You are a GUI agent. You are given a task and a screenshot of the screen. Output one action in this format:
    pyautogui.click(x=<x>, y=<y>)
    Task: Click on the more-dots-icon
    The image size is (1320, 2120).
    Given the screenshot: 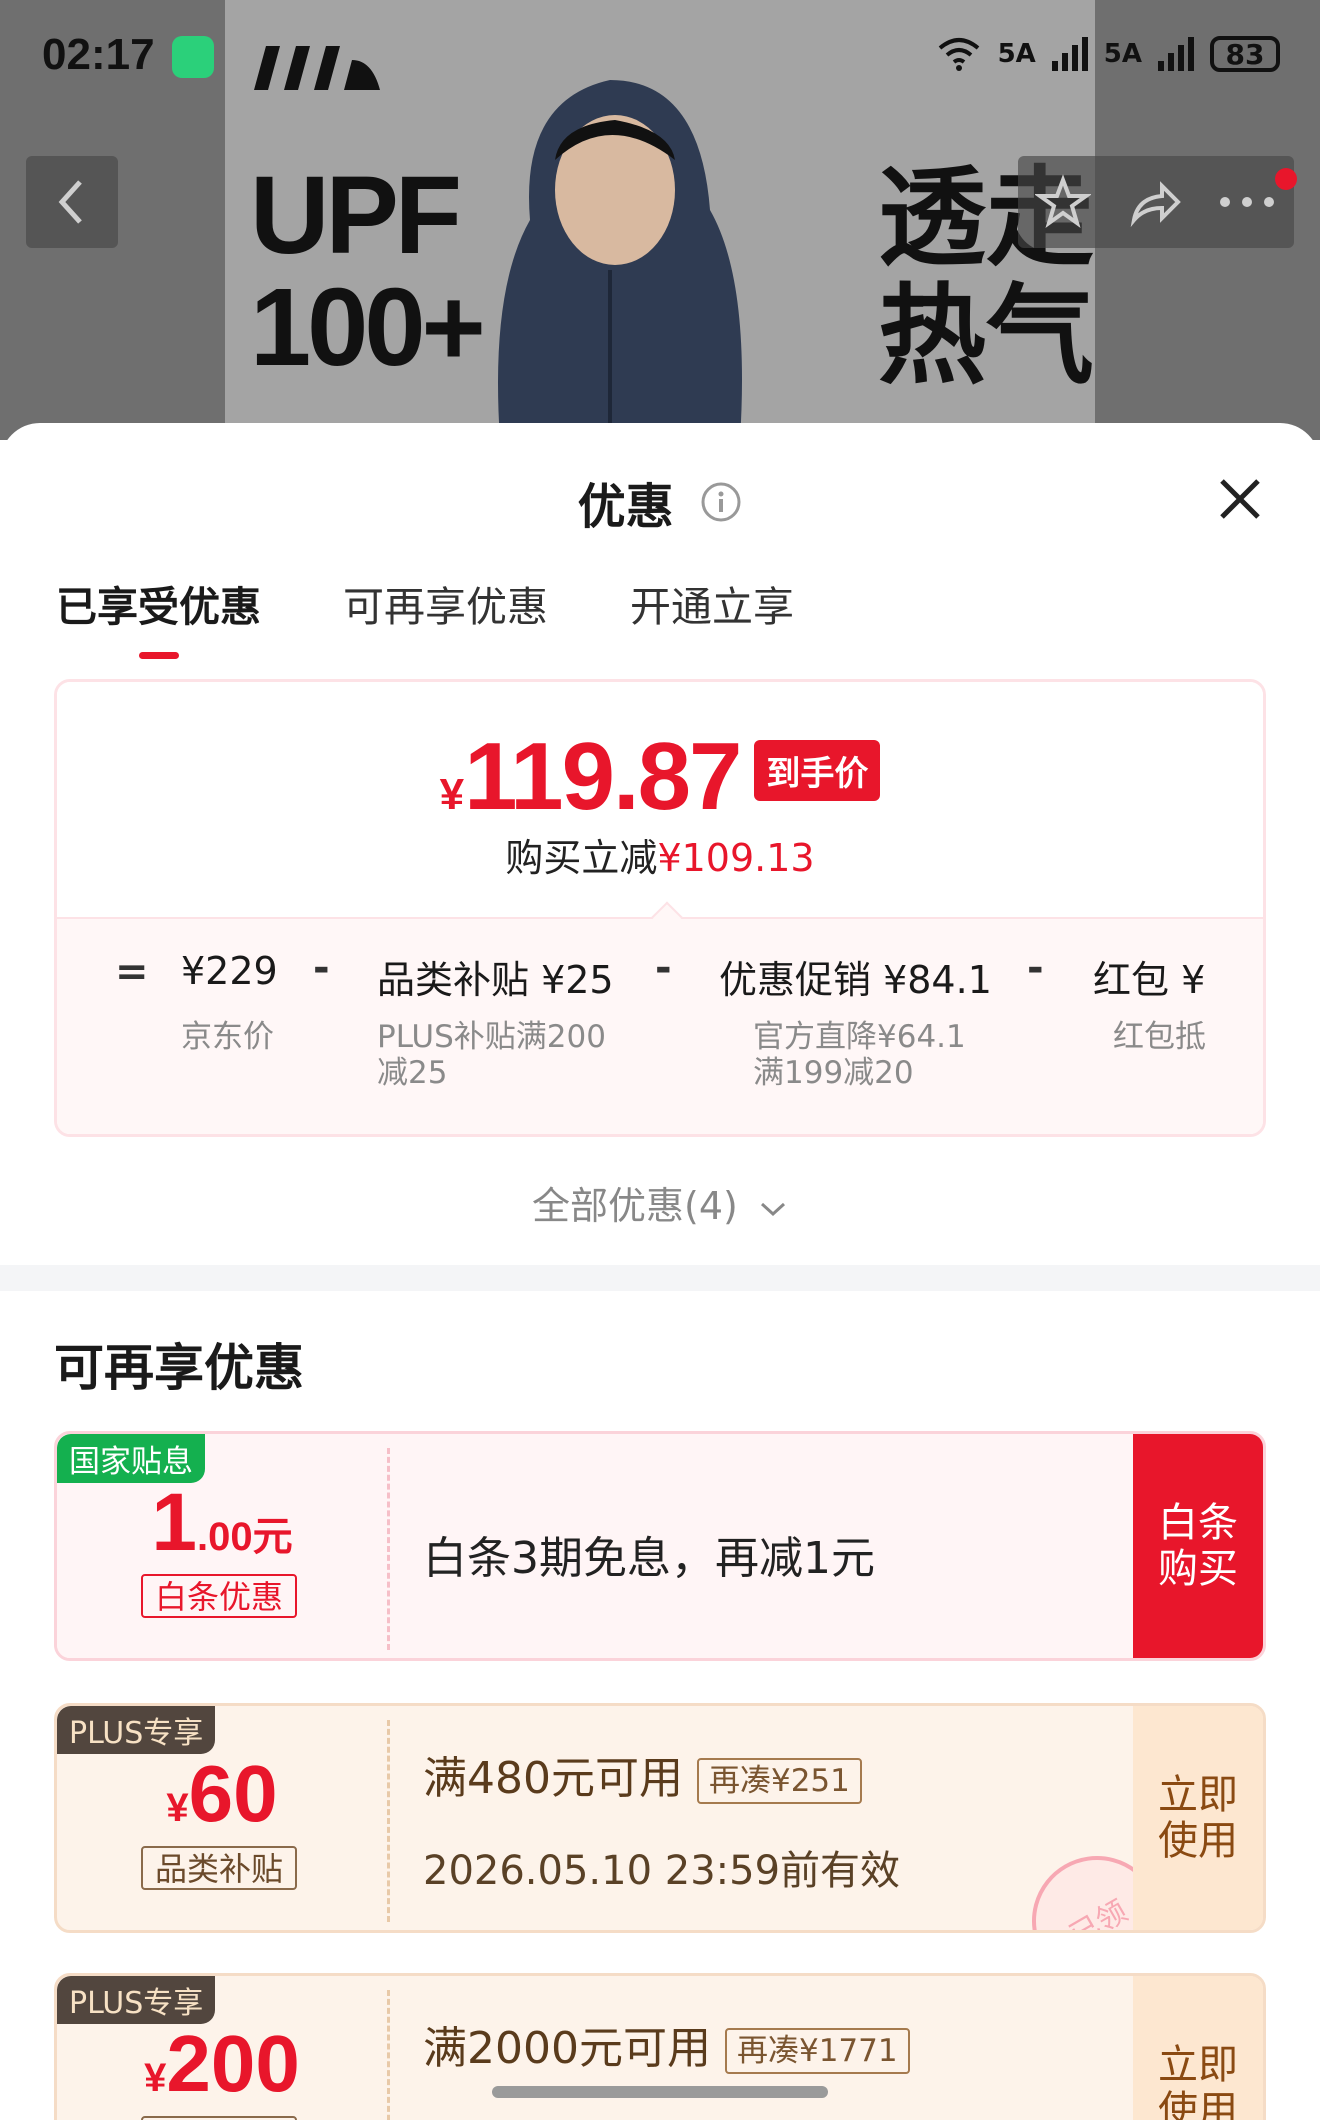 What is the action you would take?
    pyautogui.click(x=1246, y=202)
    